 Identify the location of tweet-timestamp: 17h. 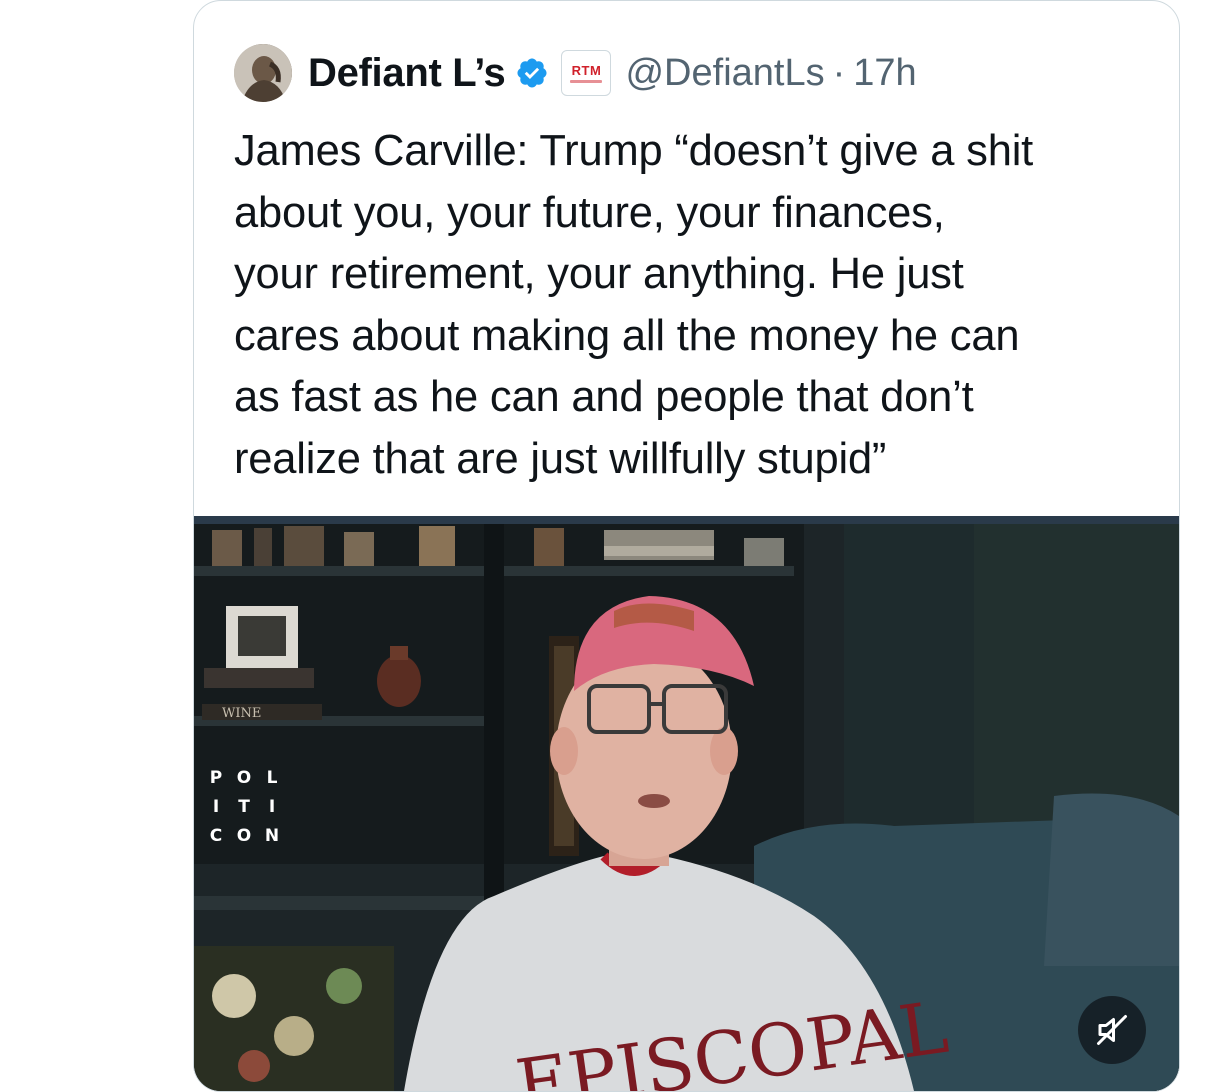
(884, 73).